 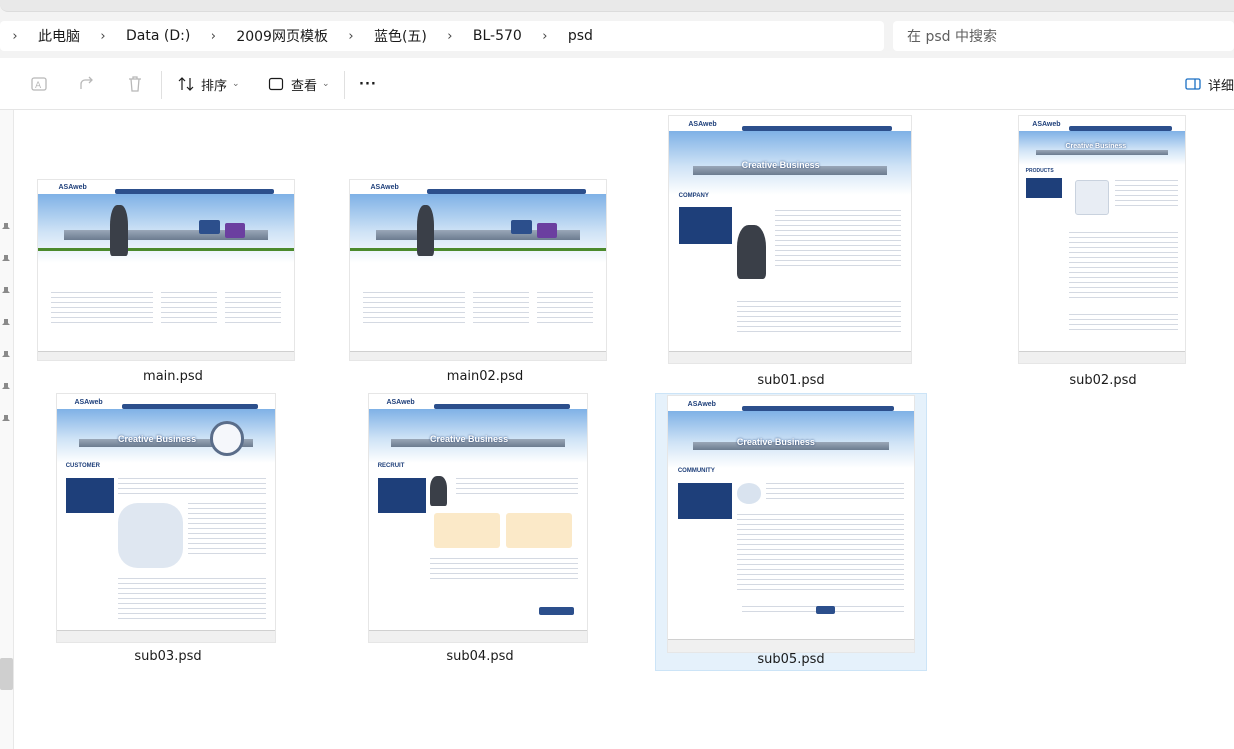 I want to click on view-button: 查看 ⌄, so click(x=298, y=84).